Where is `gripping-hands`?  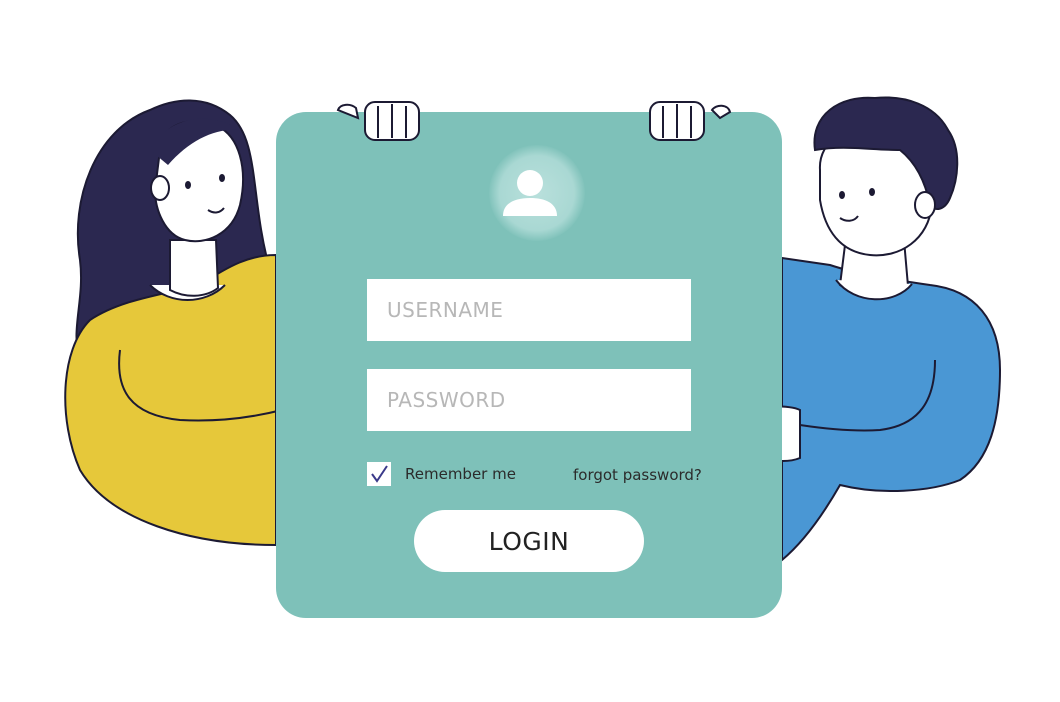
gripping-hands is located at coordinates (534, 121).